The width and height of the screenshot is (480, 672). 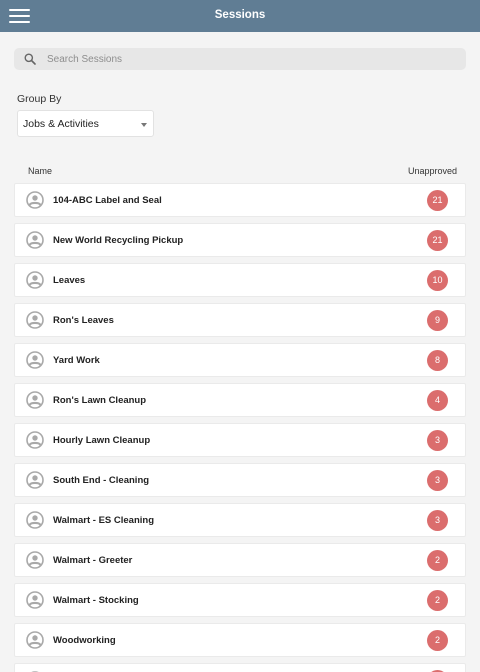 I want to click on session-name: Hourly Lawn Cleanup, so click(x=102, y=440).